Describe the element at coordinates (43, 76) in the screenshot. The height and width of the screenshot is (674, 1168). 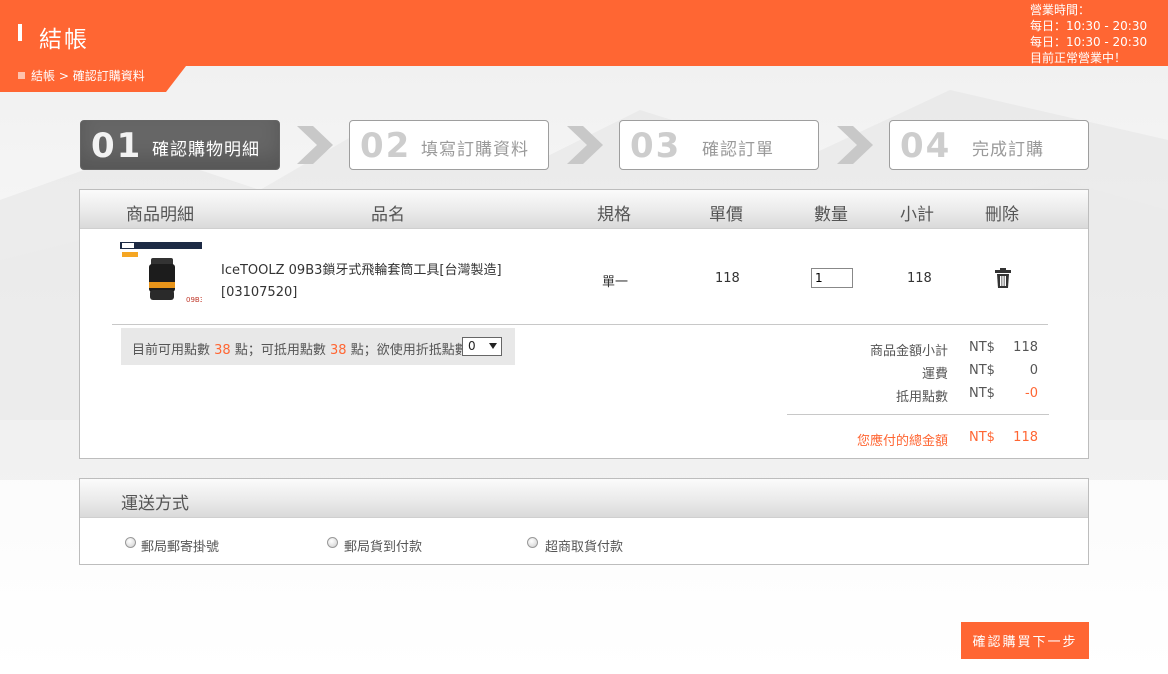
I see `breadcrumb-item-checkout: 結帳` at that location.